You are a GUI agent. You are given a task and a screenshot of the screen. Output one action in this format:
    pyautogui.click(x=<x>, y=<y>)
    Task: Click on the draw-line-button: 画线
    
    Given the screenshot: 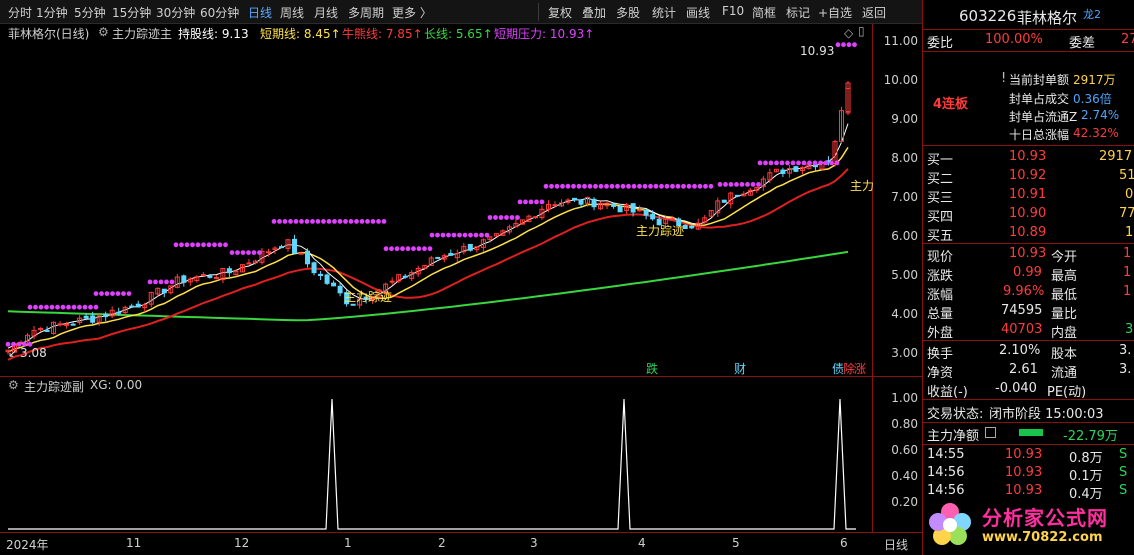 What is the action you would take?
    pyautogui.click(x=698, y=12)
    